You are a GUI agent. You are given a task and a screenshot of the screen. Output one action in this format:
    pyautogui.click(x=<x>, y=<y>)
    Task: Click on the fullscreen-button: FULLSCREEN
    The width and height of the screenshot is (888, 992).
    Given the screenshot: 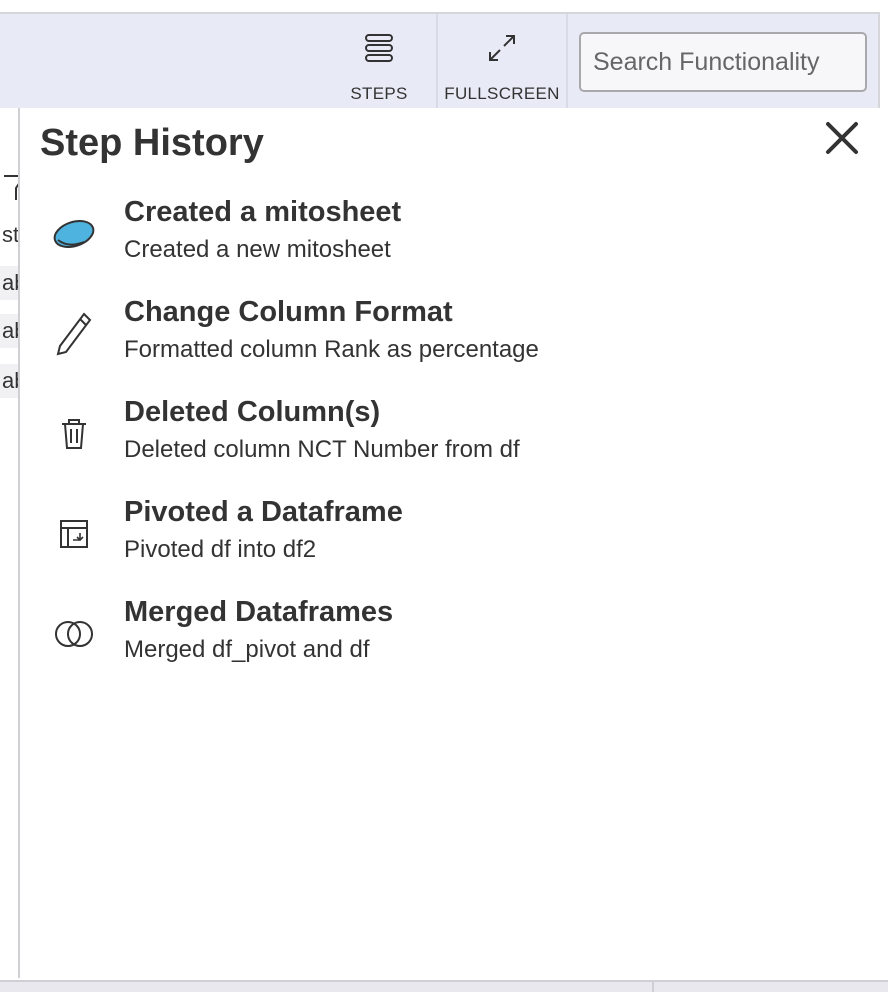 What is the action you would take?
    pyautogui.click(x=502, y=62)
    